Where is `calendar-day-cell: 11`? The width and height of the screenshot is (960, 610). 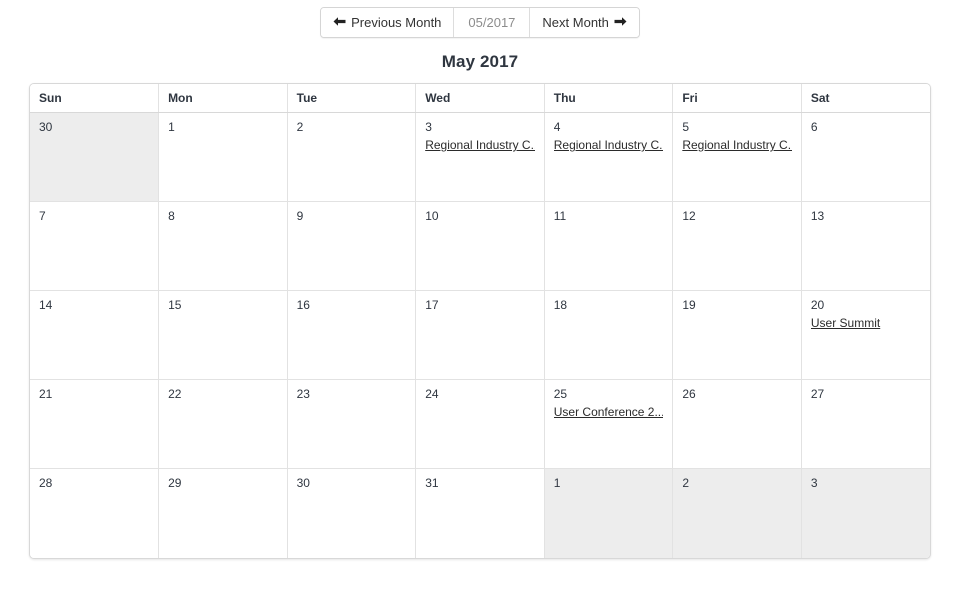
calendar-day-cell: 11 is located at coordinates (609, 246).